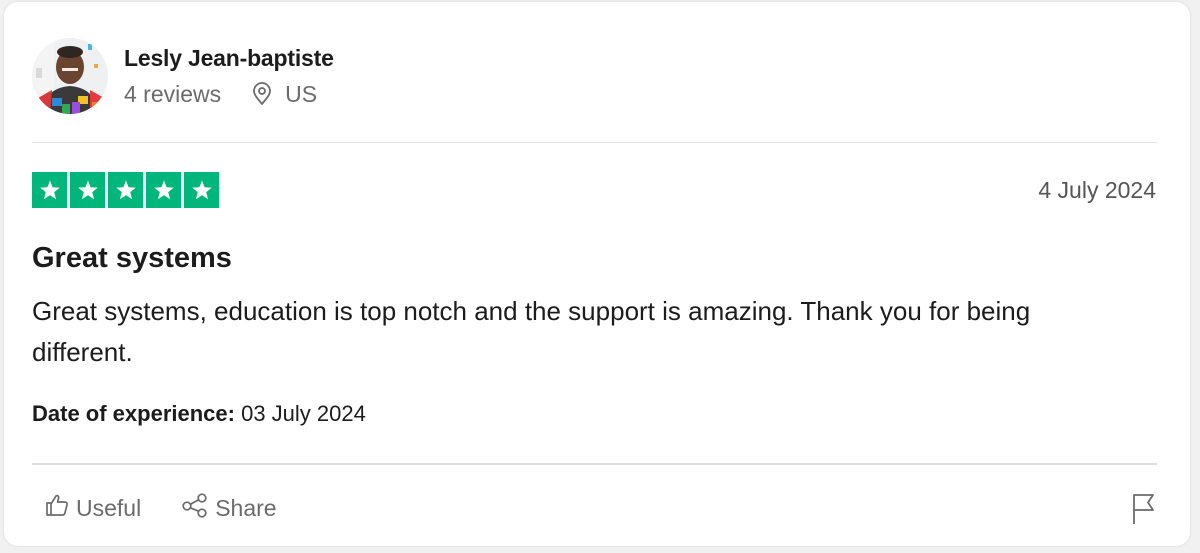 This screenshot has height=553, width=1200. Describe the element at coordinates (594, 464) in the screenshot. I see `footer-divider` at that location.